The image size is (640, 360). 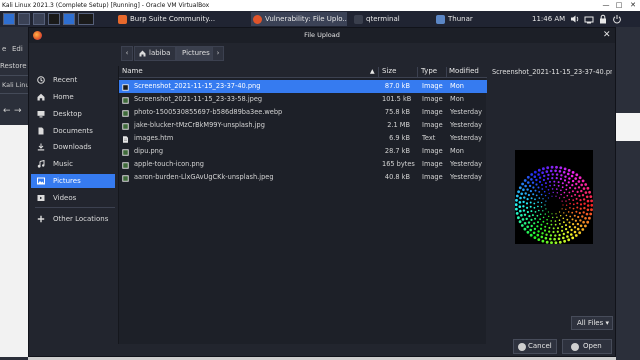 I want to click on minimize-button: —, so click(x=606, y=5).